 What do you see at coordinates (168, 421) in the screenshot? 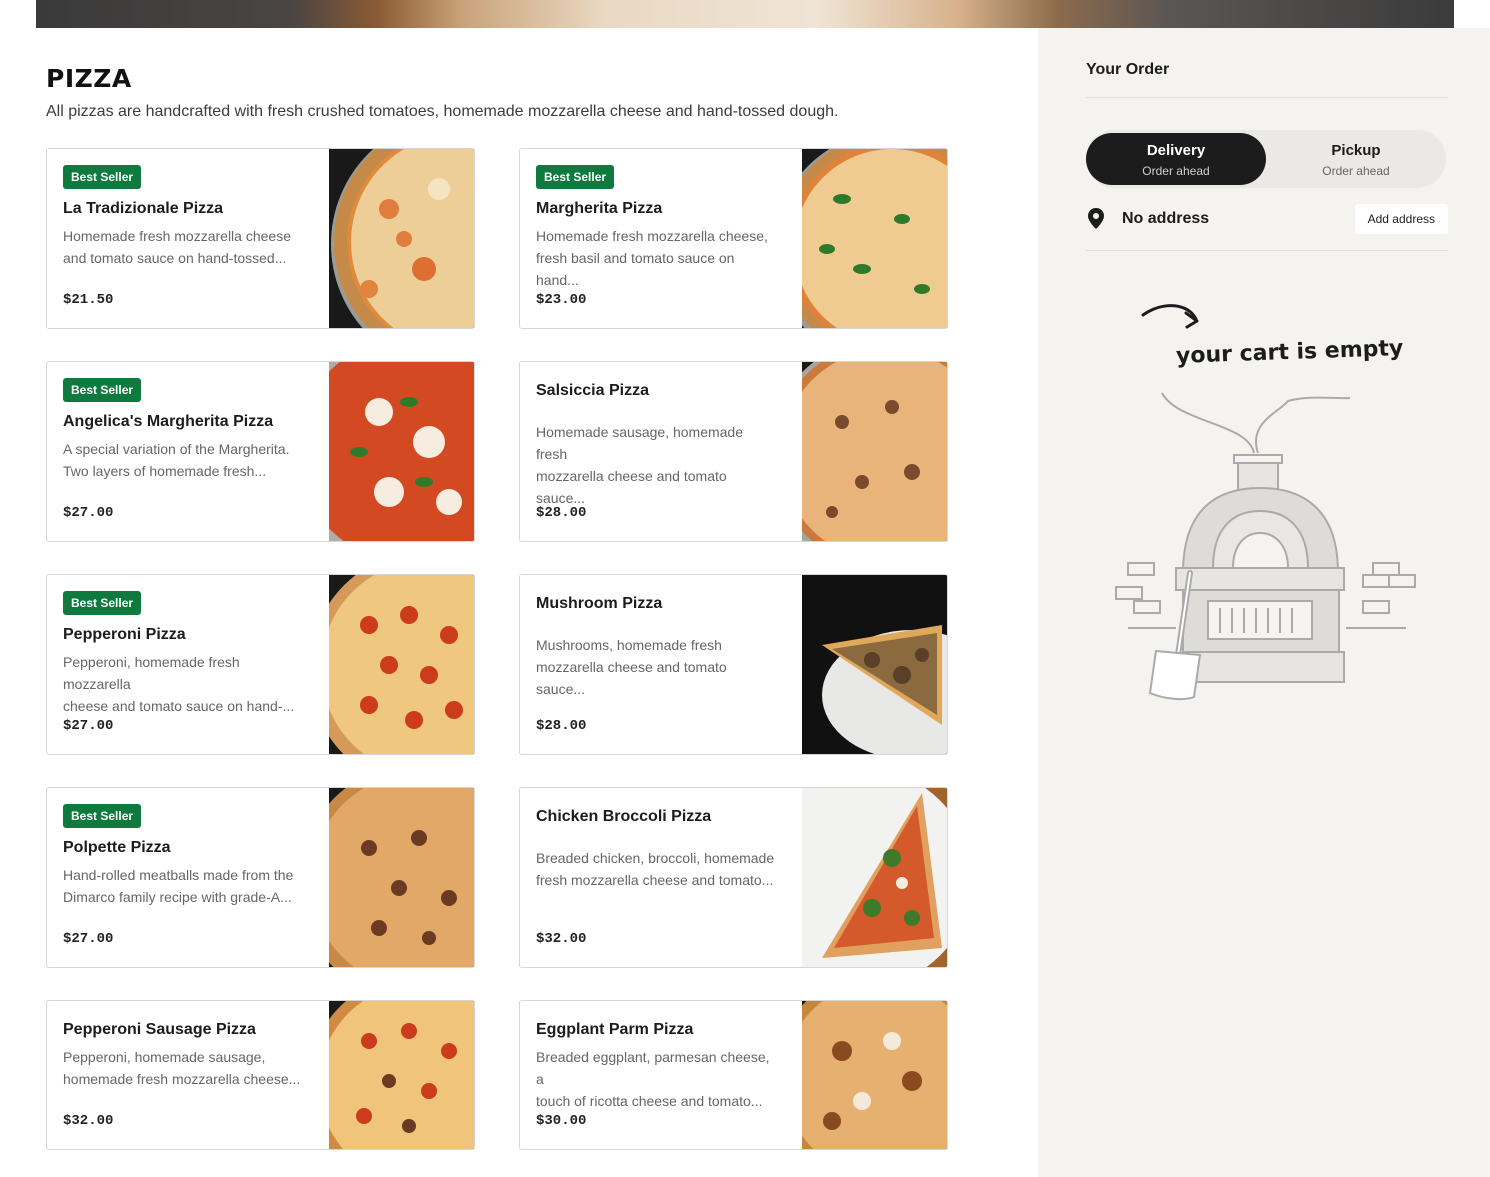
I see `item-name: Angelica's Margherita Pizza` at bounding box center [168, 421].